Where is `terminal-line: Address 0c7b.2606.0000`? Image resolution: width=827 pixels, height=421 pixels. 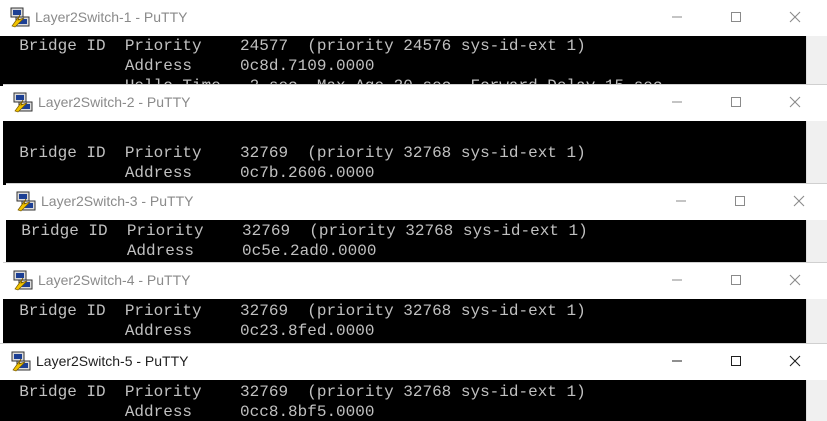 terminal-line: Address 0c7b.2606.0000 is located at coordinates (189, 173).